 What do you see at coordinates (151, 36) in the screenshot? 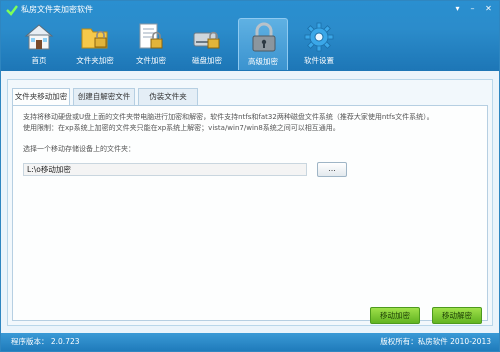
I see `document-lock-icon` at bounding box center [151, 36].